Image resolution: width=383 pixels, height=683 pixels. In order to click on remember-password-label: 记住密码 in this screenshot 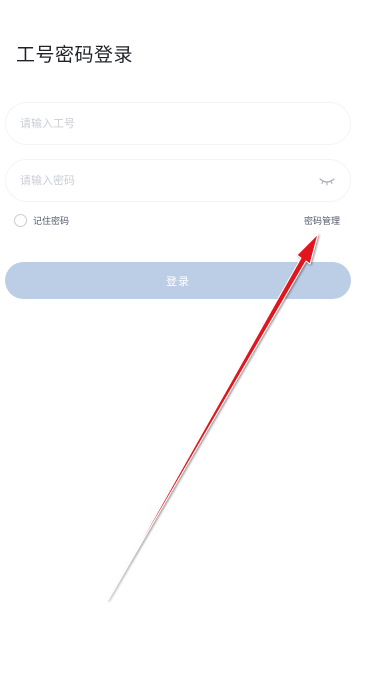, I will do `click(51, 221)`.